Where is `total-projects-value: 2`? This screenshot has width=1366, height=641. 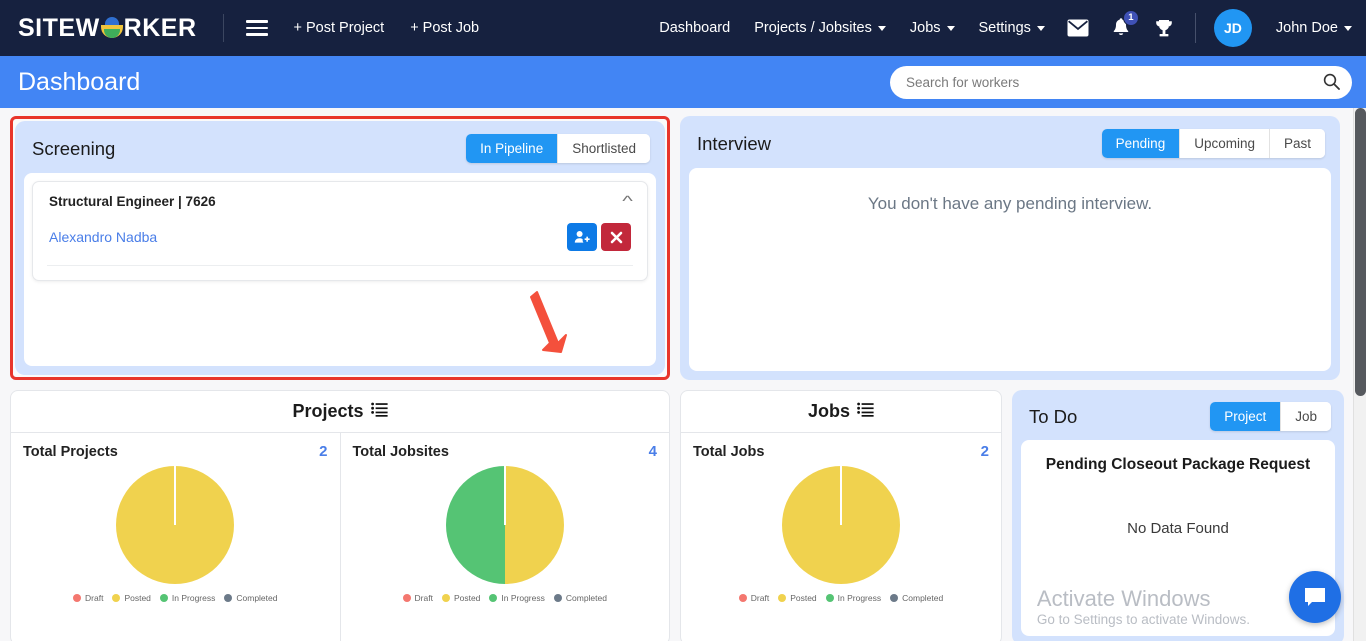
total-projects-value: 2 is located at coordinates (323, 451).